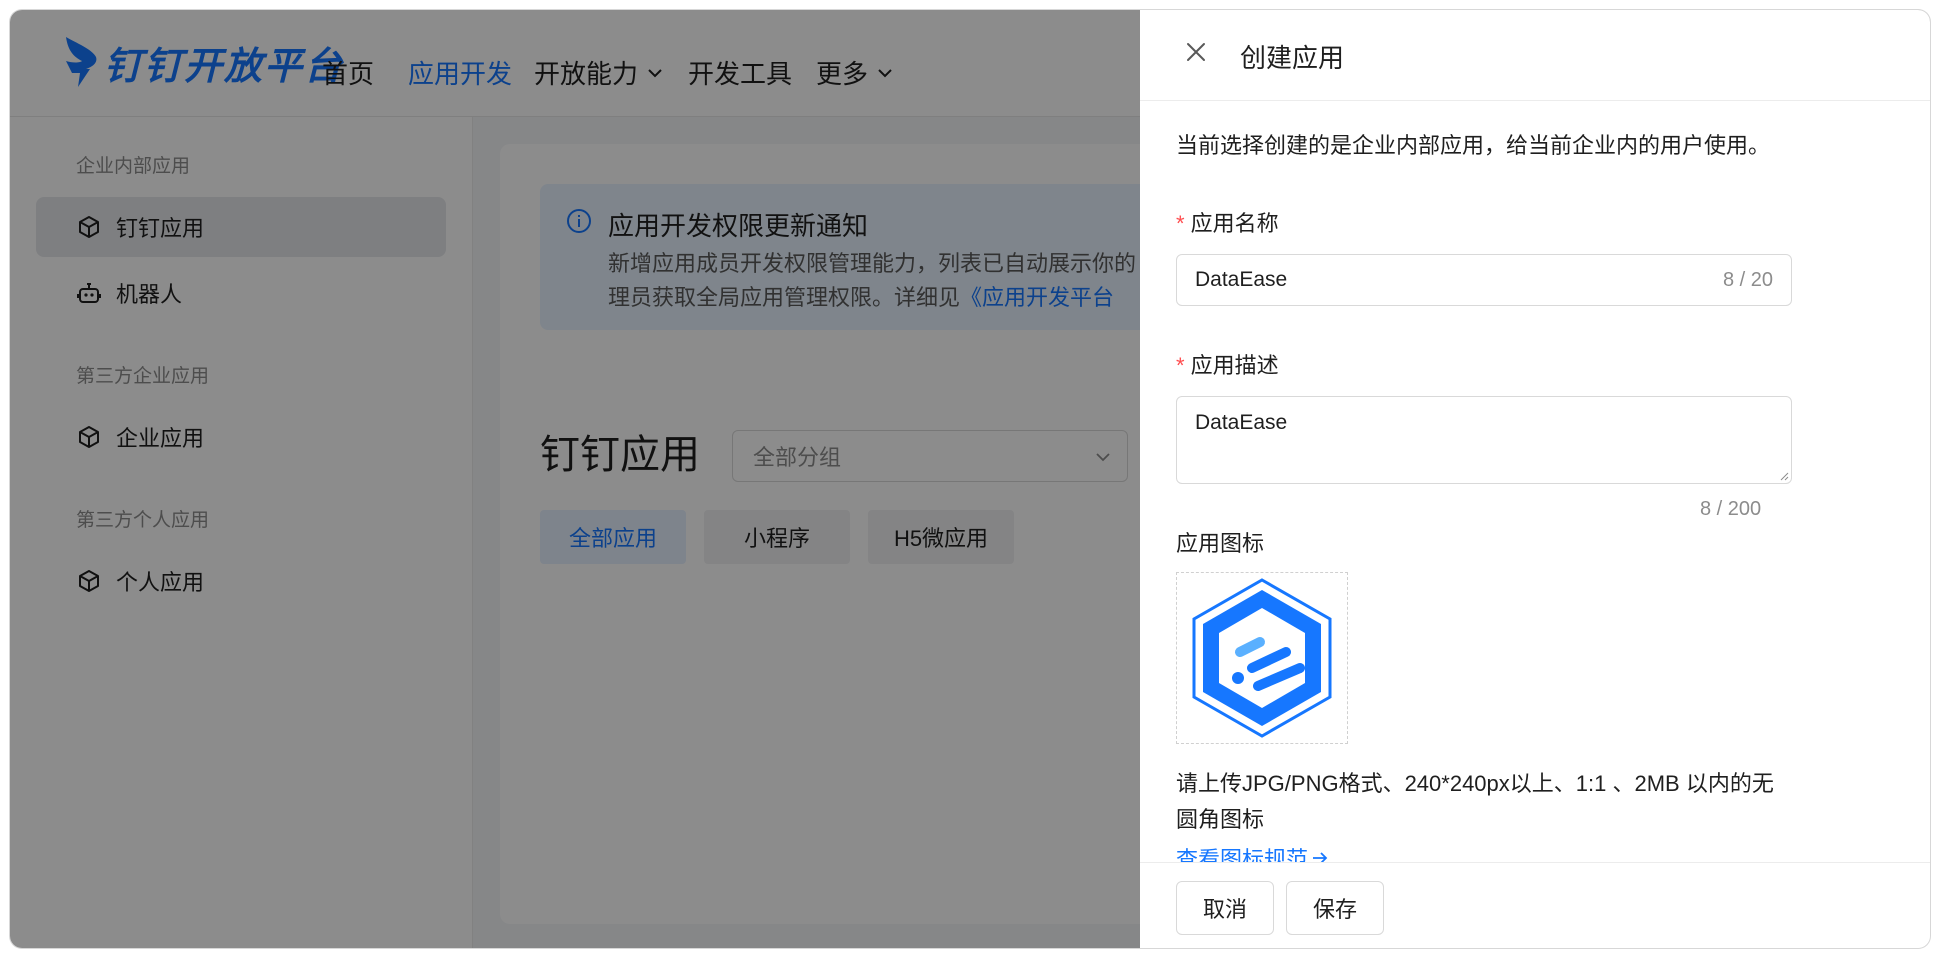  I want to click on app-desc-value: DataEase, so click(1241, 422).